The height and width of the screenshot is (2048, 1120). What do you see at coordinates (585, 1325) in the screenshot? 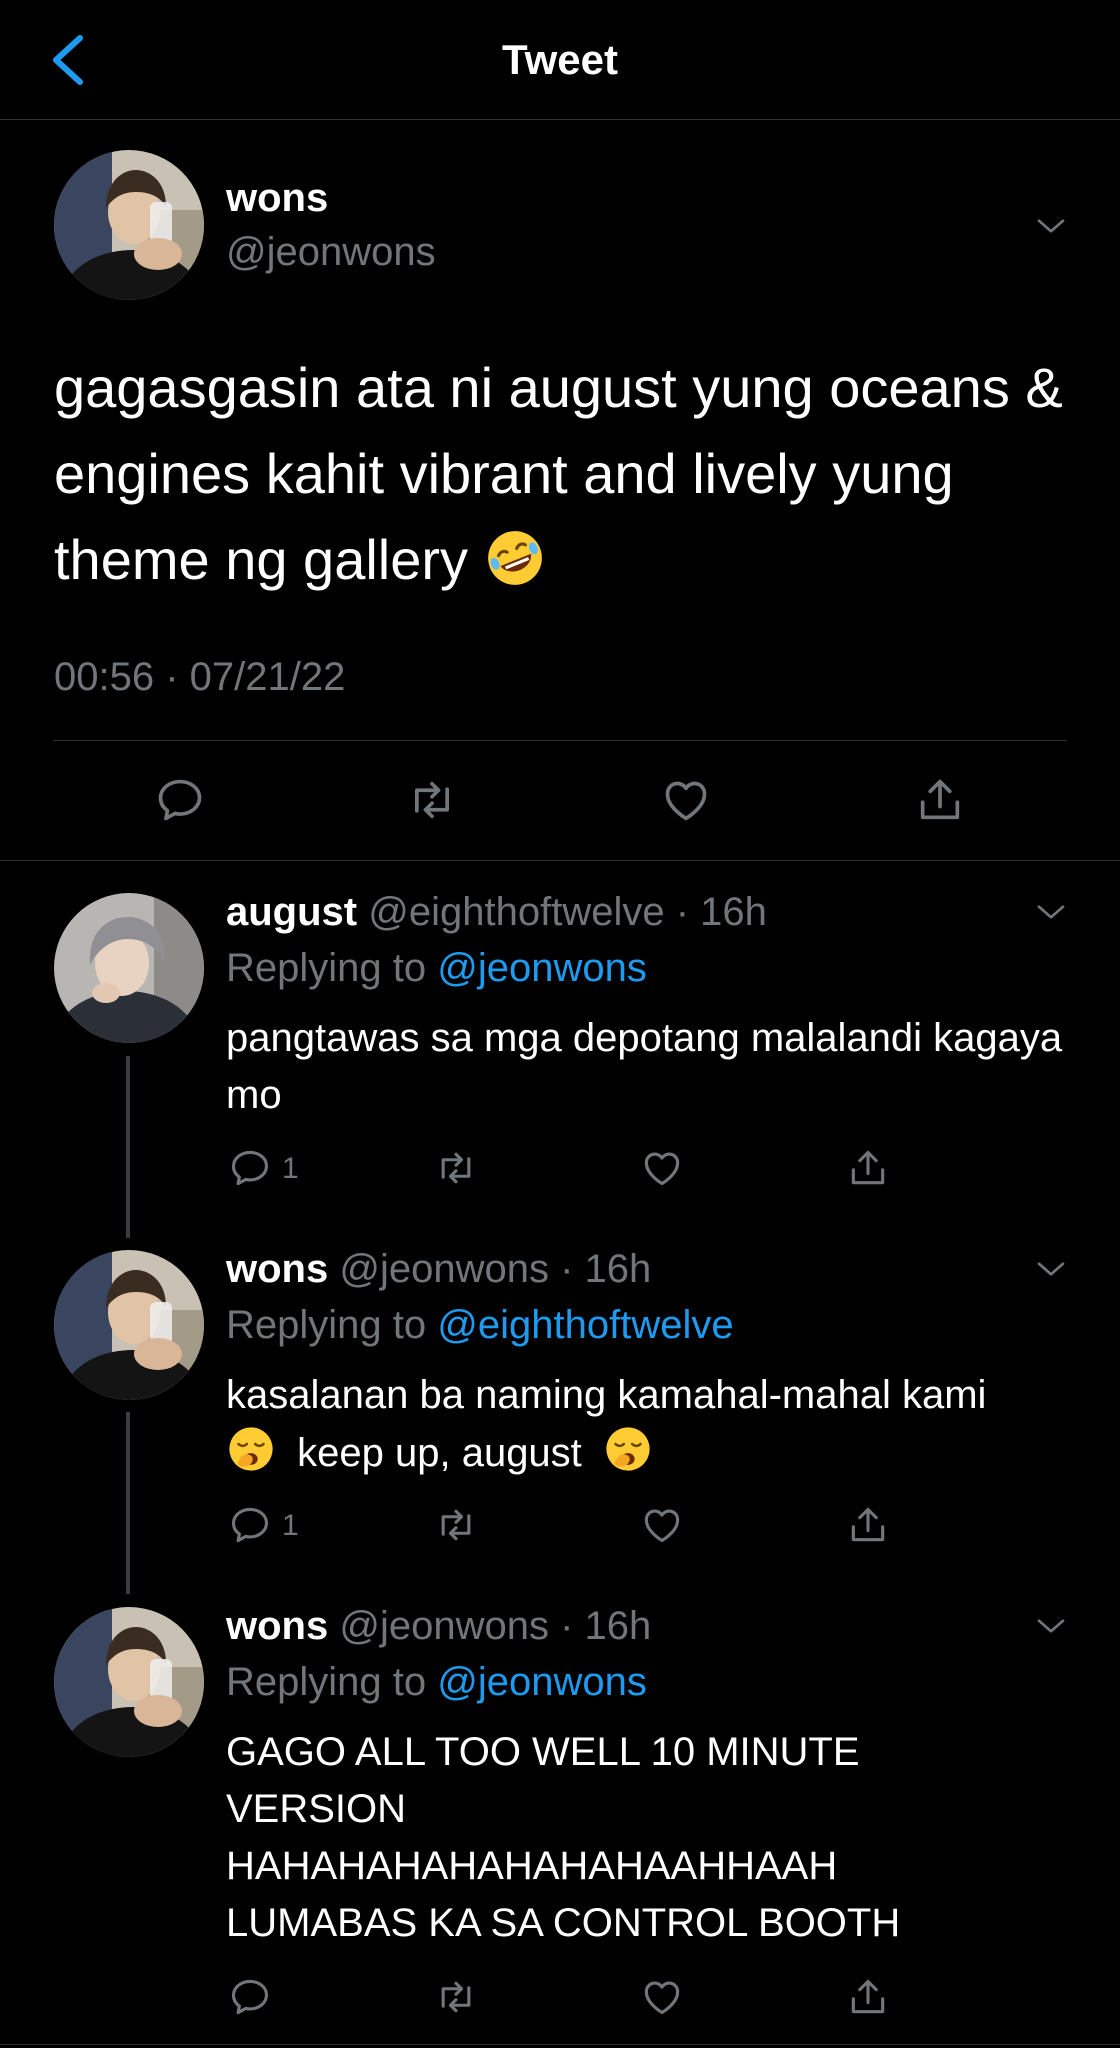
I see `mention-link: @eighthoftwelve` at bounding box center [585, 1325].